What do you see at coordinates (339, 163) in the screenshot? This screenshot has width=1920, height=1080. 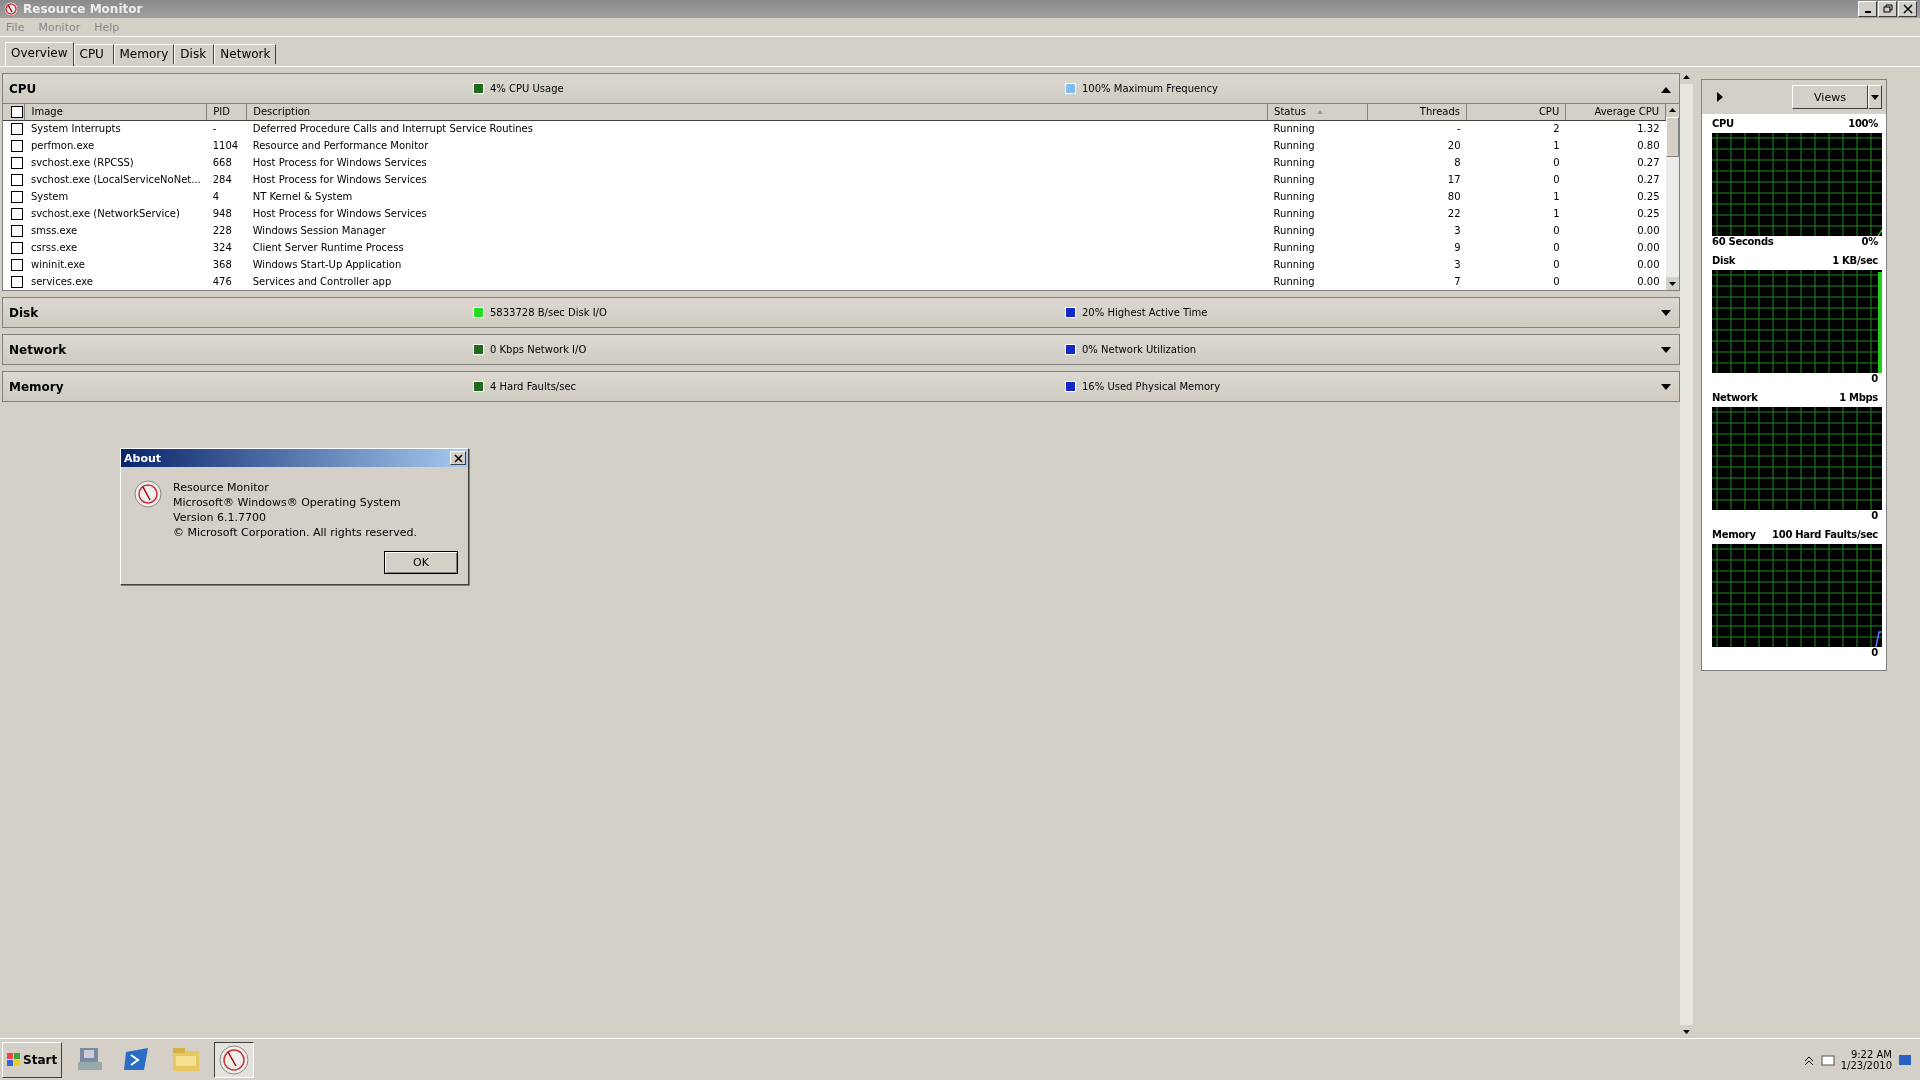 I see `table-cell-text: Host Process for Windows Services` at bounding box center [339, 163].